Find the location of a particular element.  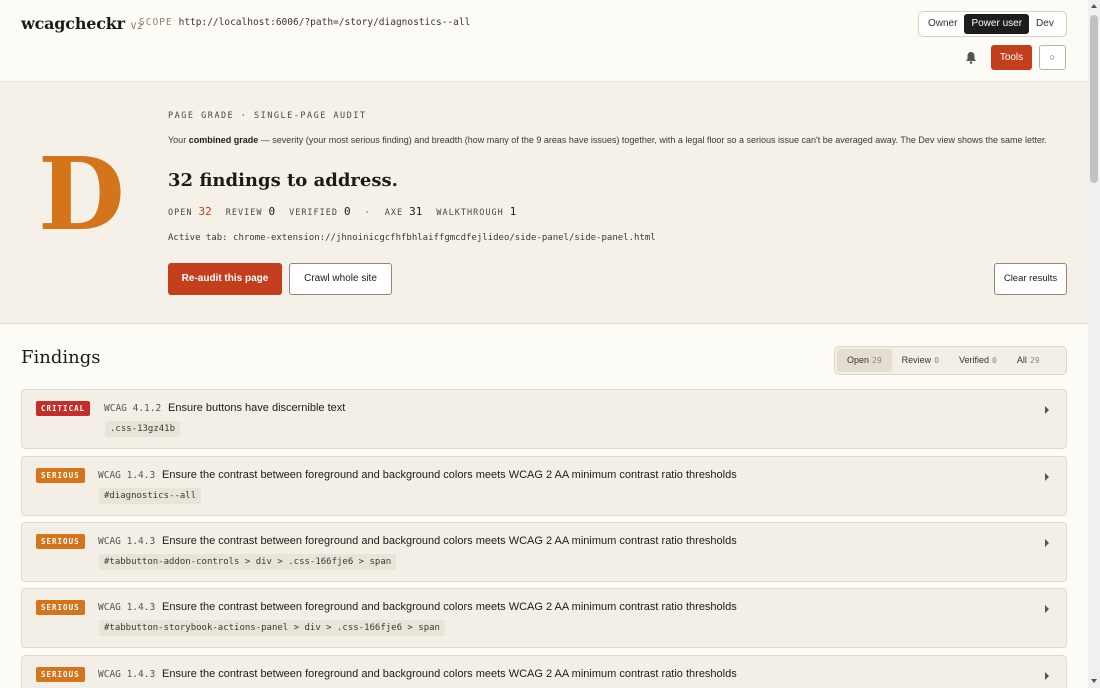

stat-verified-label: VERIFIED is located at coordinates (314, 213).